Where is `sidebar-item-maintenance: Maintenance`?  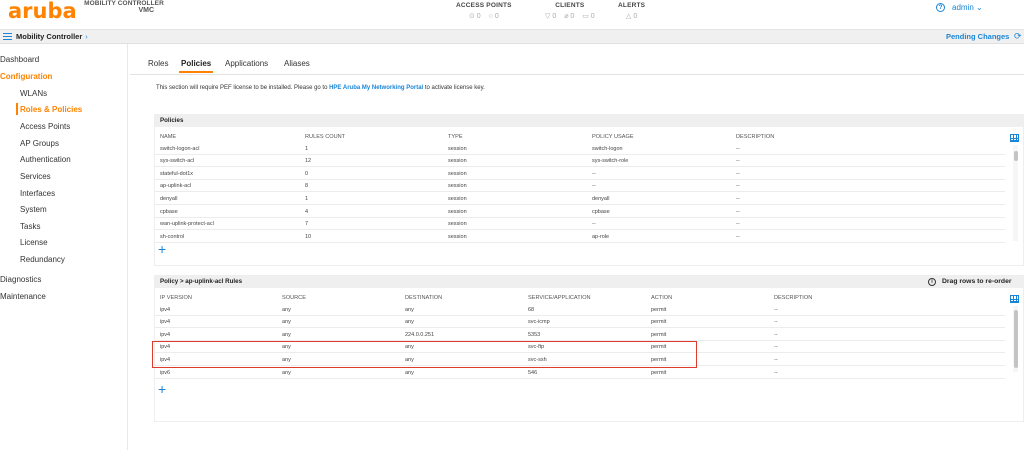
sidebar-item-maintenance: Maintenance is located at coordinates (23, 296).